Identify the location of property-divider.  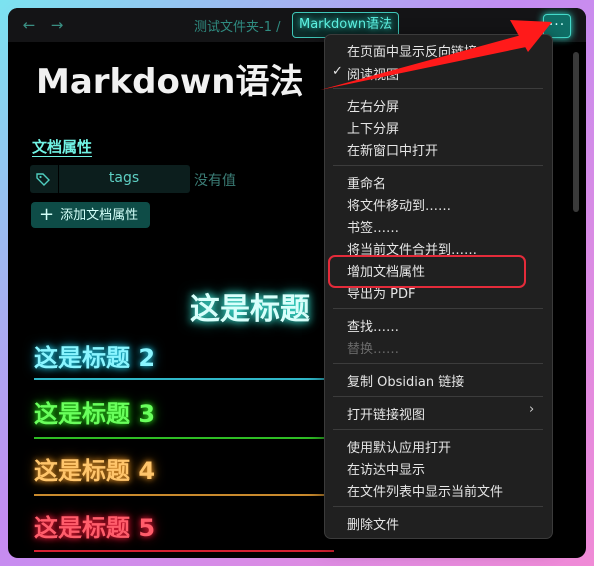
(58, 179).